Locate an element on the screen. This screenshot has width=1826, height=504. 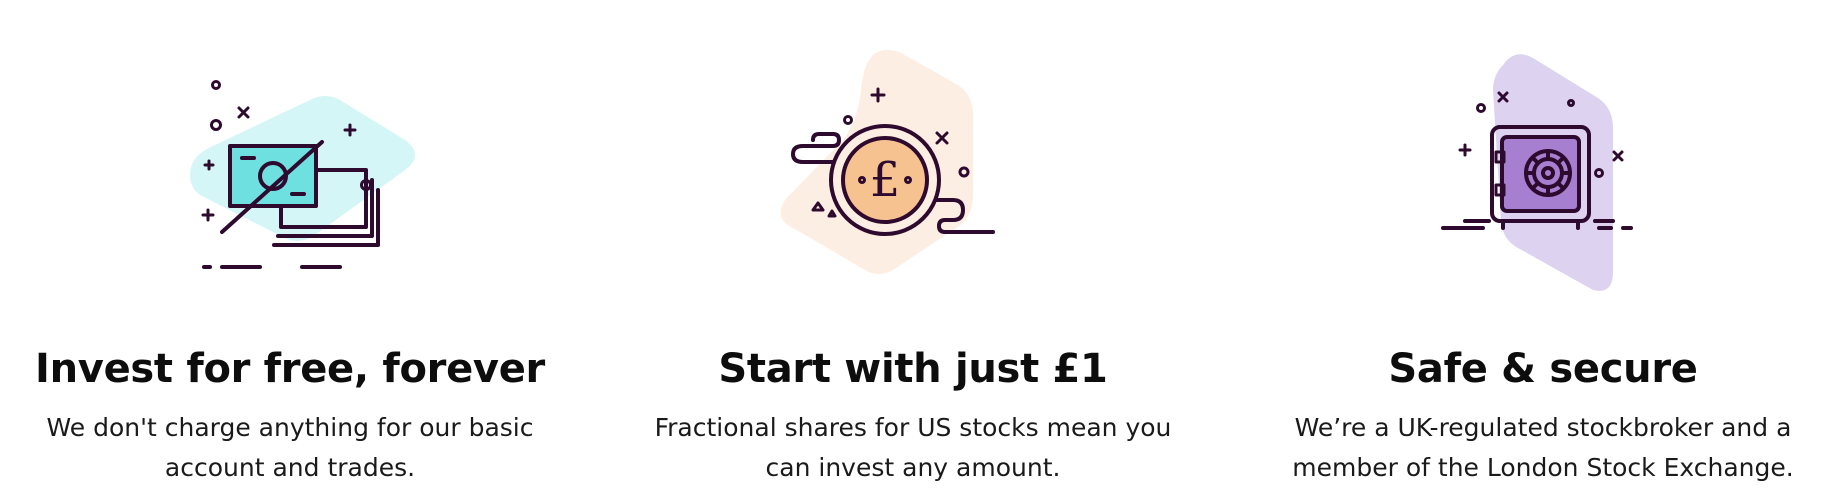
no-fee-banknote-icon is located at coordinates (290, 170).